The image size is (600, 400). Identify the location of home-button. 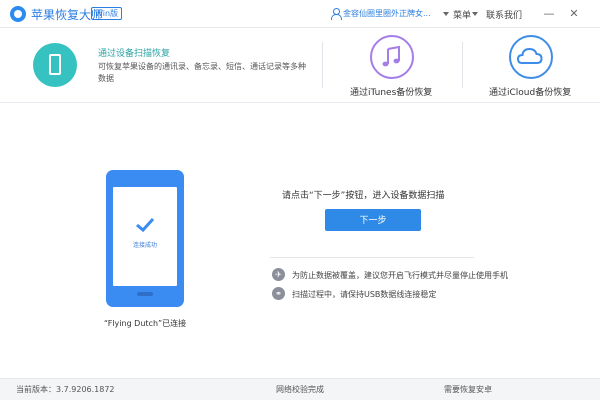
(145, 294).